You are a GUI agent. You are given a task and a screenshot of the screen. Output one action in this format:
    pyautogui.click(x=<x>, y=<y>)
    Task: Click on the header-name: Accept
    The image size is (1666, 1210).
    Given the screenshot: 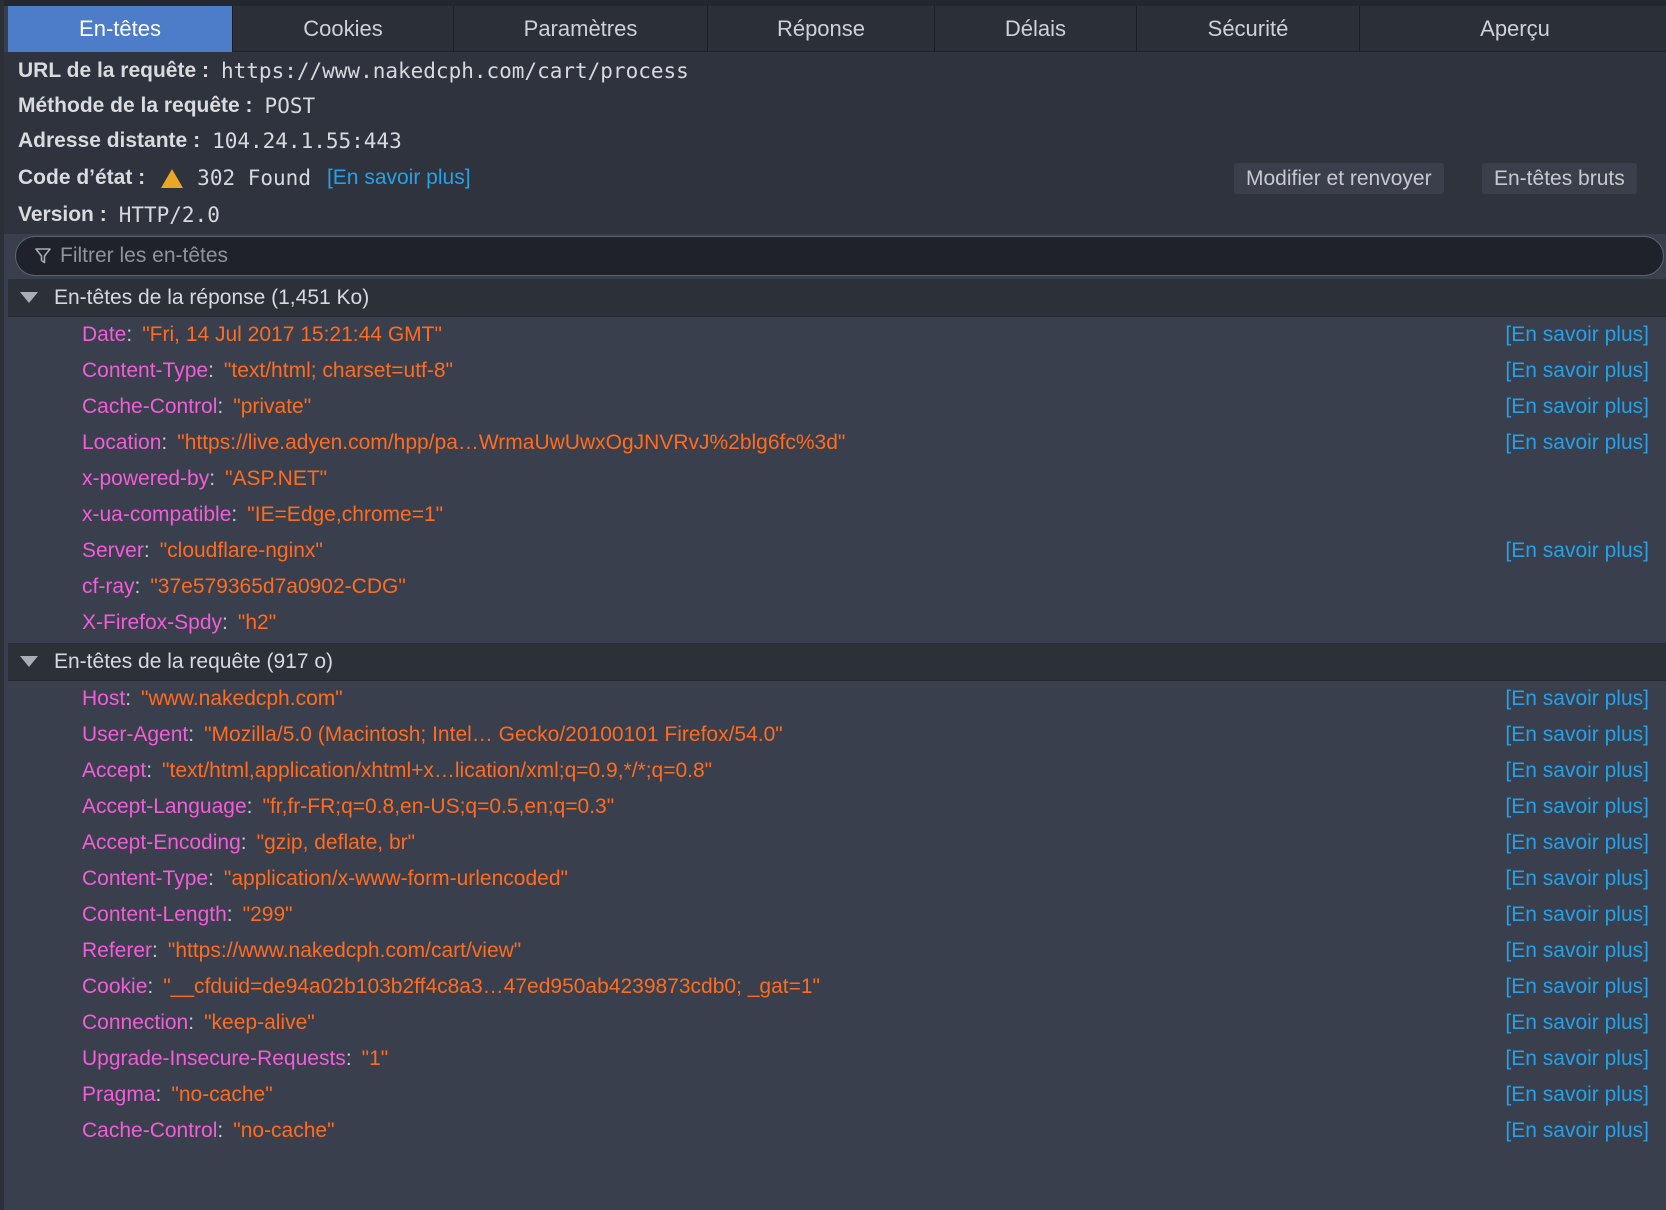 What is the action you would take?
    pyautogui.click(x=114, y=770)
    